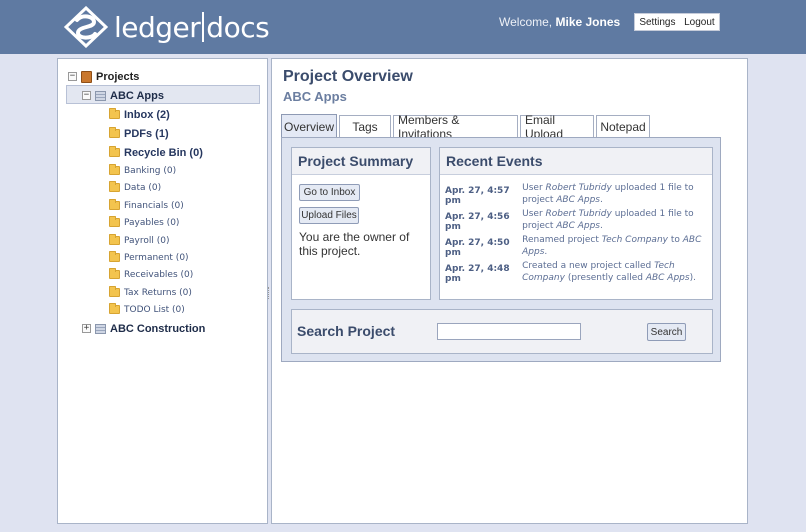 This screenshot has height=532, width=806. Describe the element at coordinates (147, 240) in the screenshot. I see `folder-label: Payroll (0)` at that location.